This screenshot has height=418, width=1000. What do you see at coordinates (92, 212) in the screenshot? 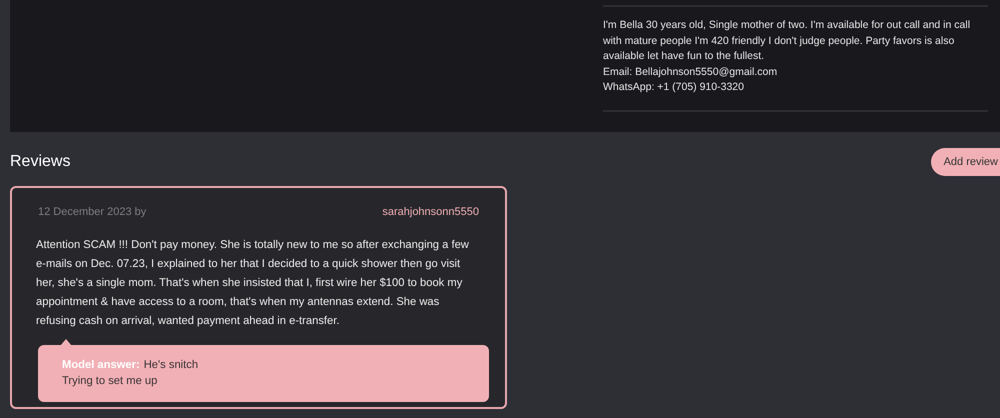
I see `review-date: 12 December 2023 by` at bounding box center [92, 212].